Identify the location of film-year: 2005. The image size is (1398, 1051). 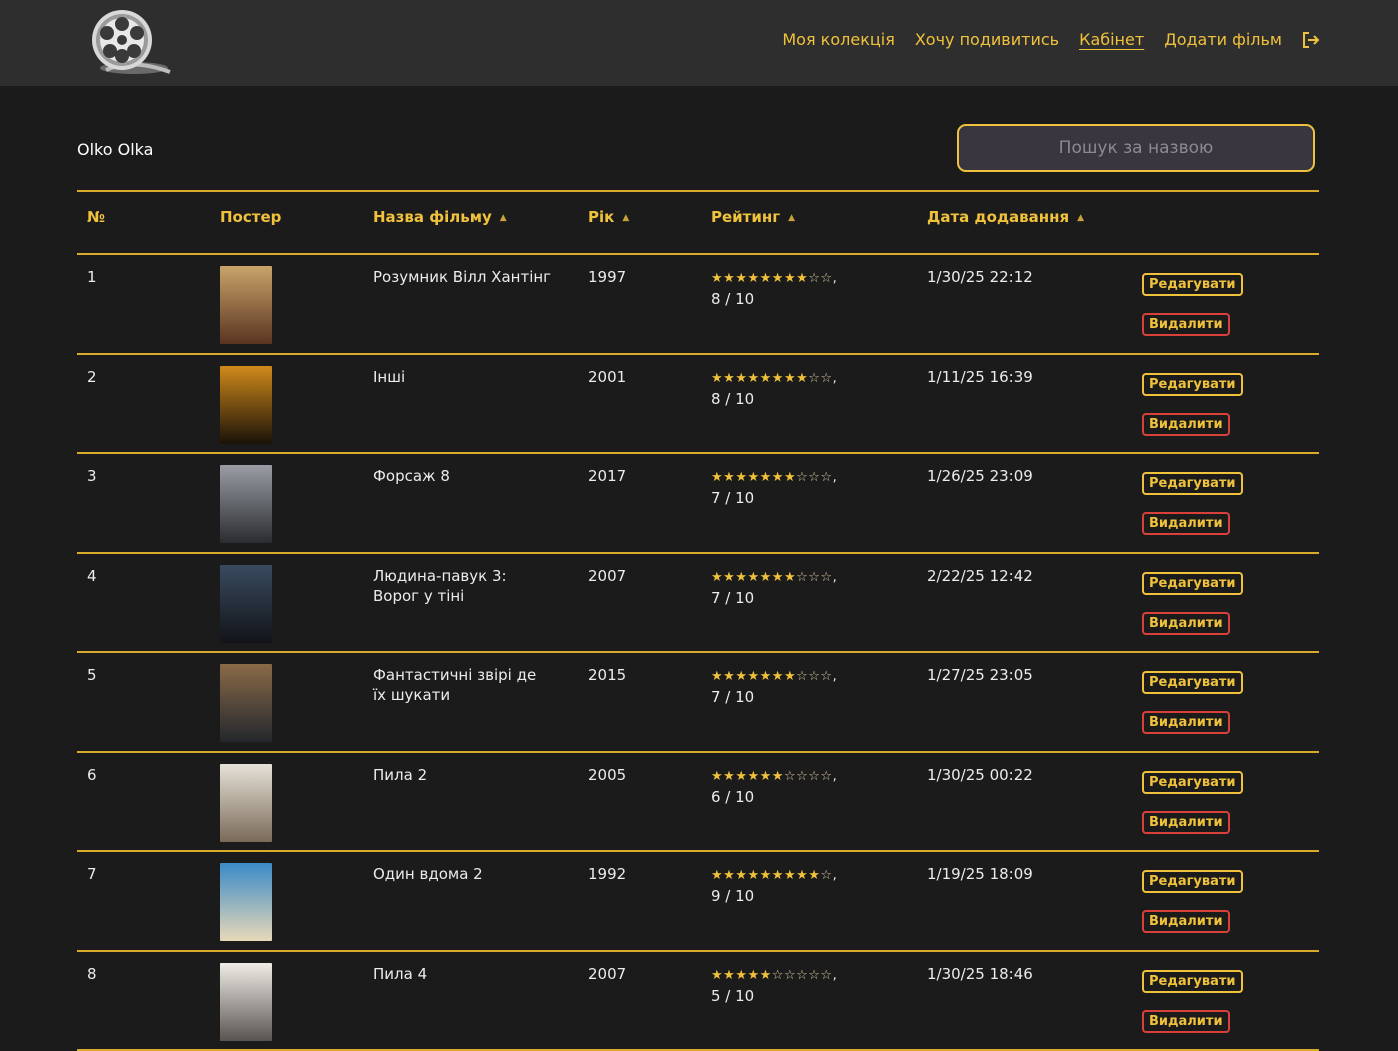
(607, 775).